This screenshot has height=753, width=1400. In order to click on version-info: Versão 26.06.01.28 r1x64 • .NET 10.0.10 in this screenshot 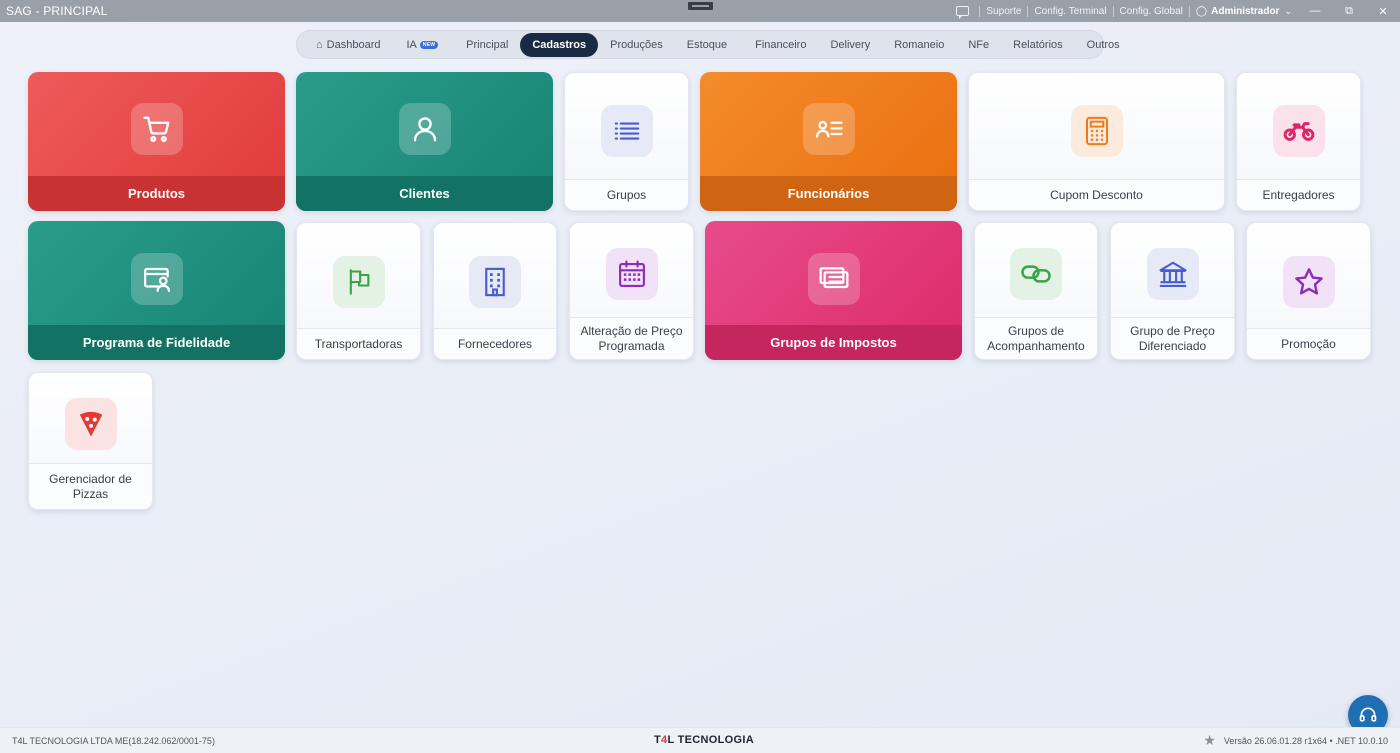, I will do `click(1305, 740)`.